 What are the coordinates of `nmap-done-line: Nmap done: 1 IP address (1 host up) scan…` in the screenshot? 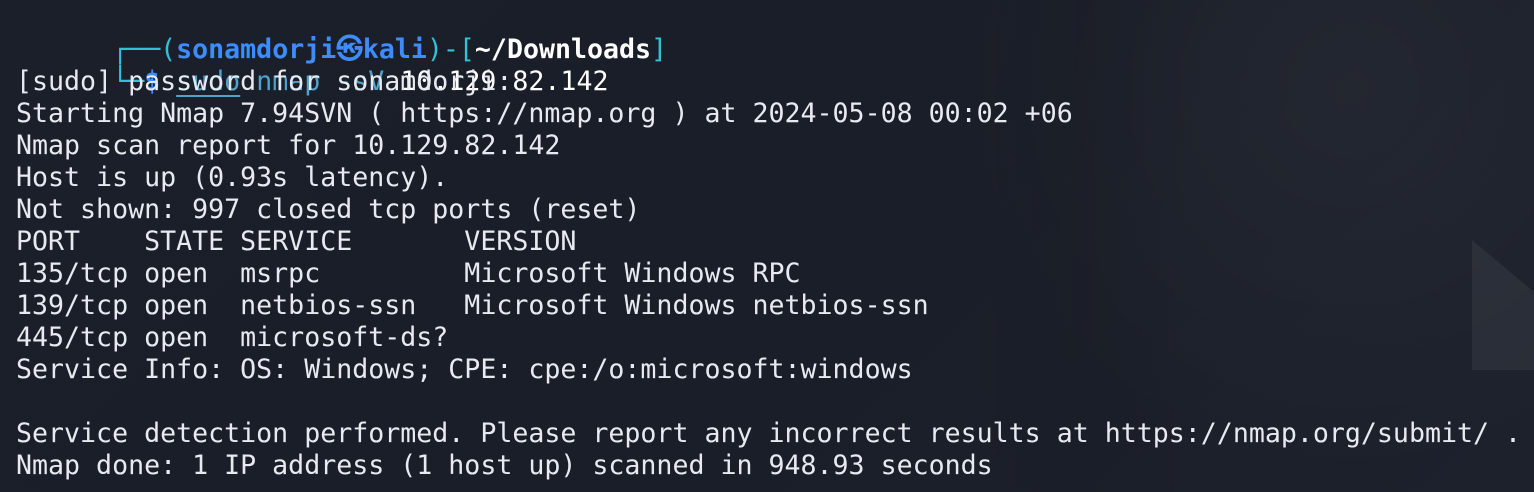 It's located at (504, 465).